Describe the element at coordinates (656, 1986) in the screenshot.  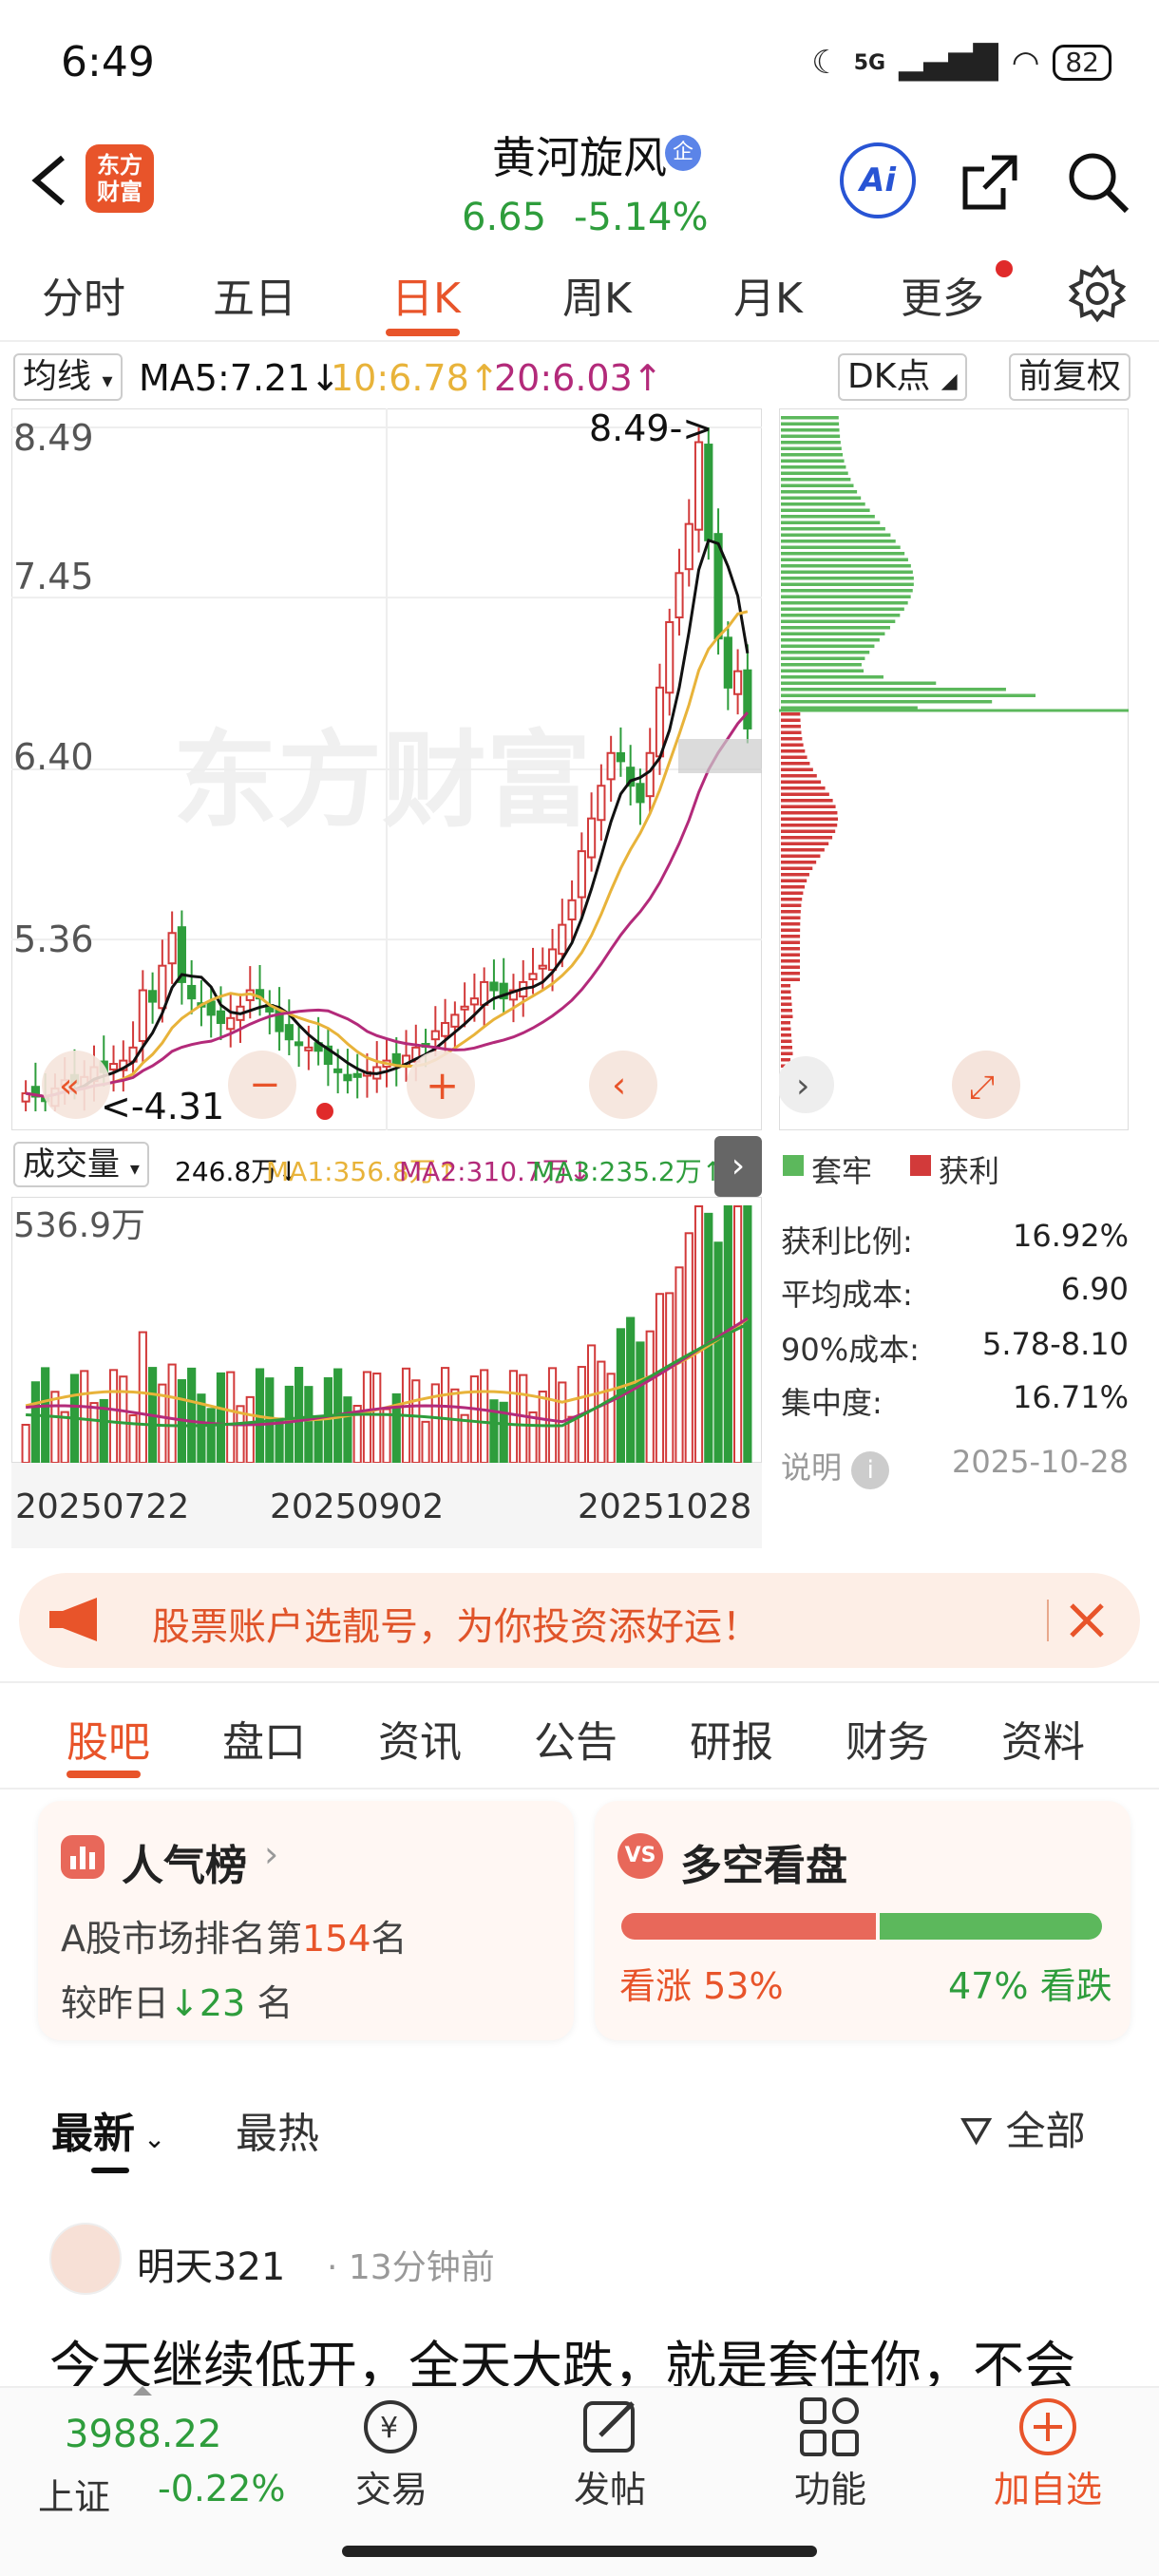
I see `bull-label: 看涨` at that location.